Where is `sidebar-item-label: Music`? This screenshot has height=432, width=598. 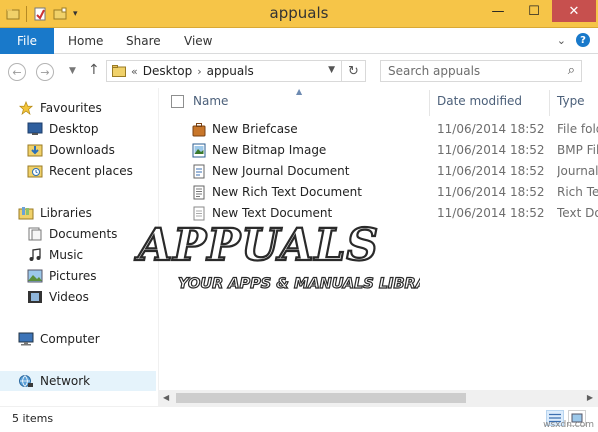 sidebar-item-label: Music is located at coordinates (66, 255).